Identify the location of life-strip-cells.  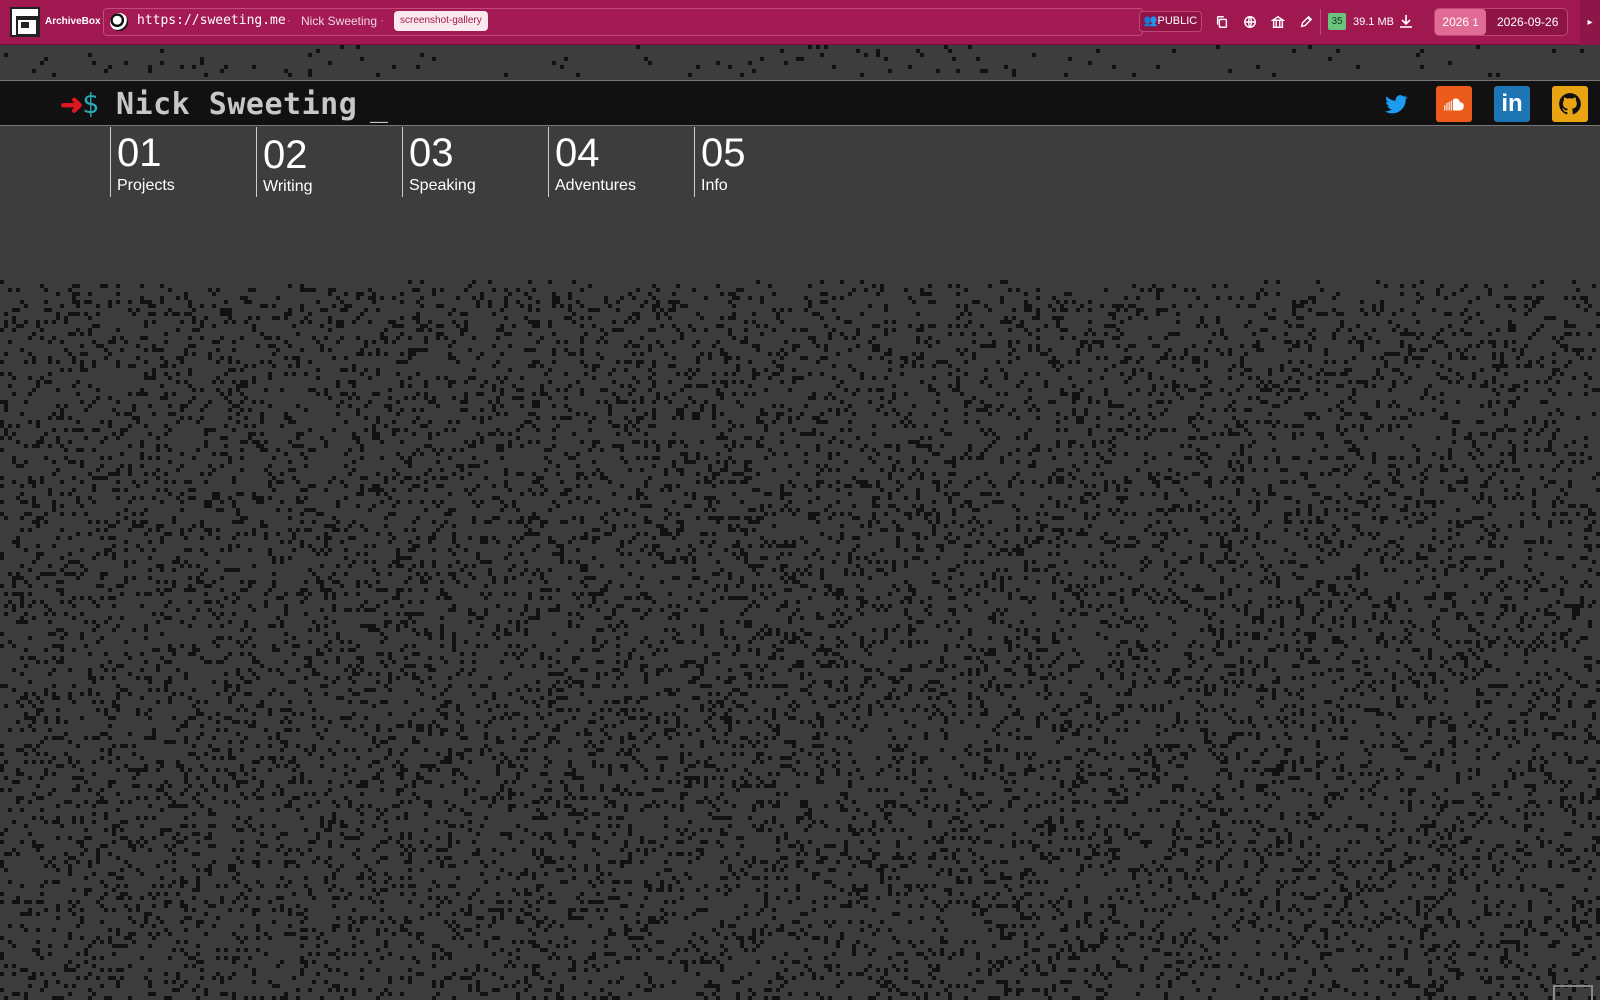
(794, 61).